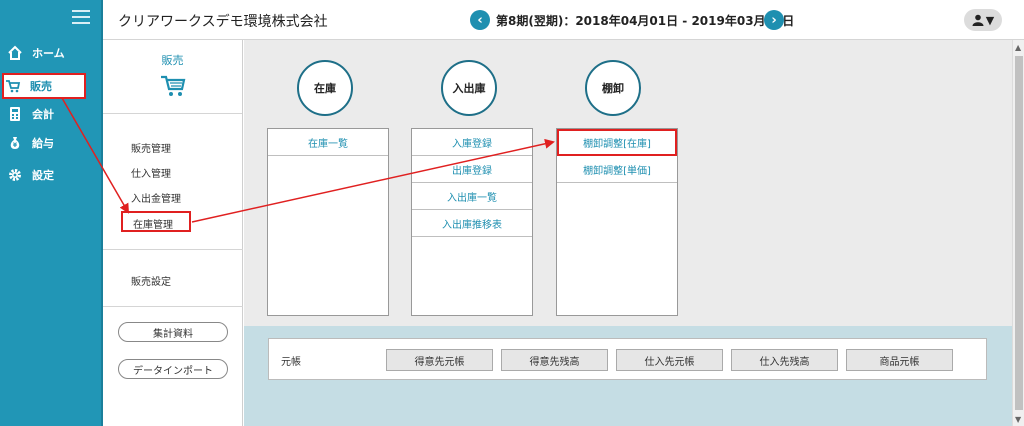 This screenshot has width=1024, height=426. What do you see at coordinates (15, 53) in the screenshot?
I see `home-icon` at bounding box center [15, 53].